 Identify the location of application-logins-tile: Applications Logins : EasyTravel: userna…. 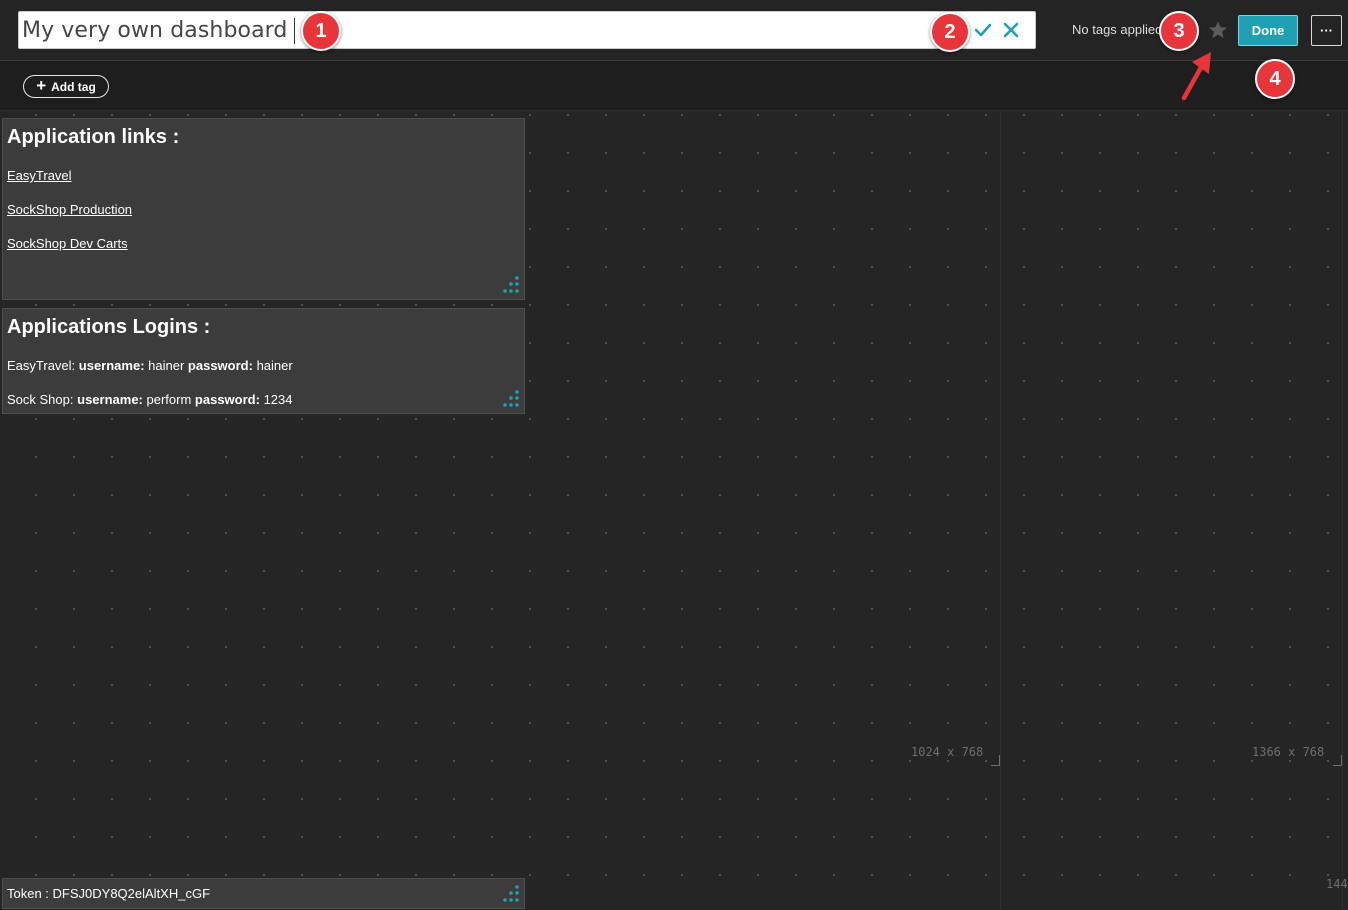
(263, 361).